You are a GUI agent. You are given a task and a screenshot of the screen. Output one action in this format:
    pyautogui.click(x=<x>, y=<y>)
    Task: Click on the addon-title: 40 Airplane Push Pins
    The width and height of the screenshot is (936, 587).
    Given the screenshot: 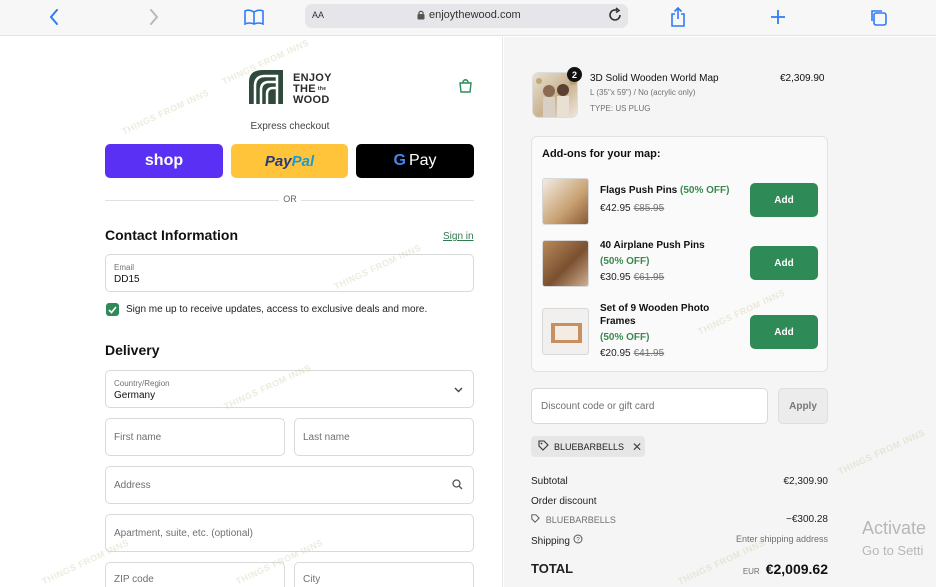 What is the action you would take?
    pyautogui.click(x=652, y=245)
    